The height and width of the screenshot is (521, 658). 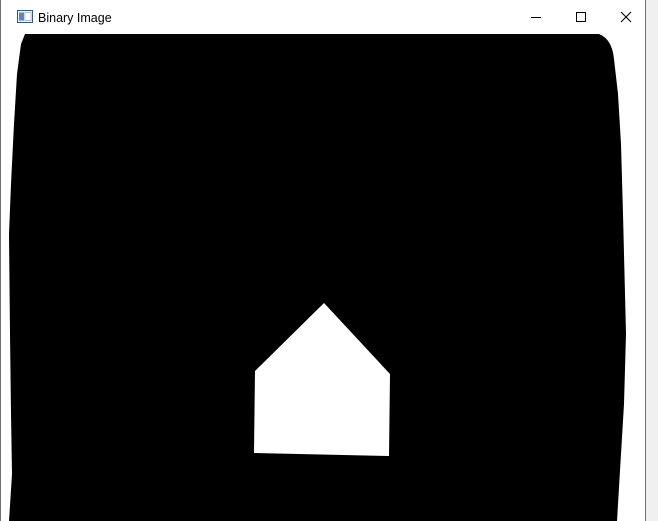 I want to click on close-icon, so click(x=626, y=17).